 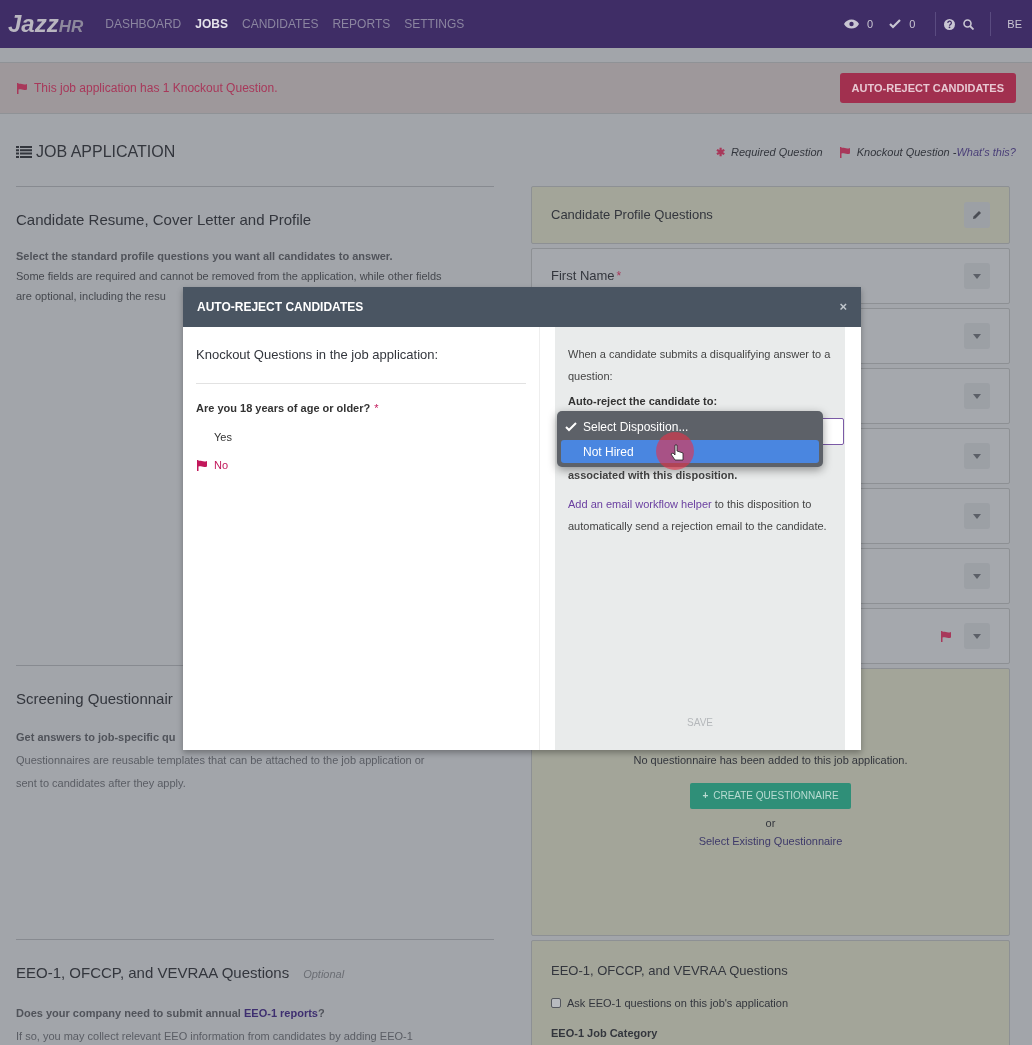 What do you see at coordinates (281, 1012) in the screenshot?
I see `eeo-reports-link: EEO-1 reports` at bounding box center [281, 1012].